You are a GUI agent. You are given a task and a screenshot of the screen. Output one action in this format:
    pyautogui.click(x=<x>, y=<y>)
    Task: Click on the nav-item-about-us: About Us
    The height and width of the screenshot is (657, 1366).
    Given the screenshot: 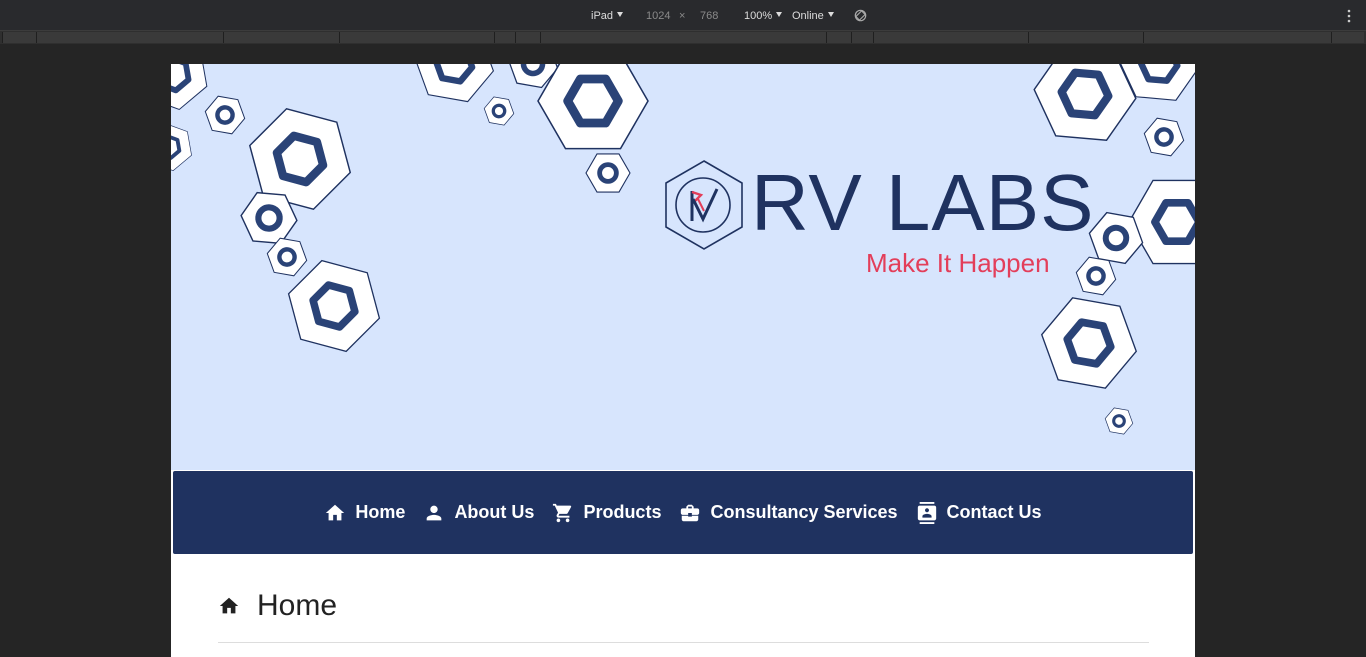 What is the action you would take?
    pyautogui.click(x=478, y=513)
    